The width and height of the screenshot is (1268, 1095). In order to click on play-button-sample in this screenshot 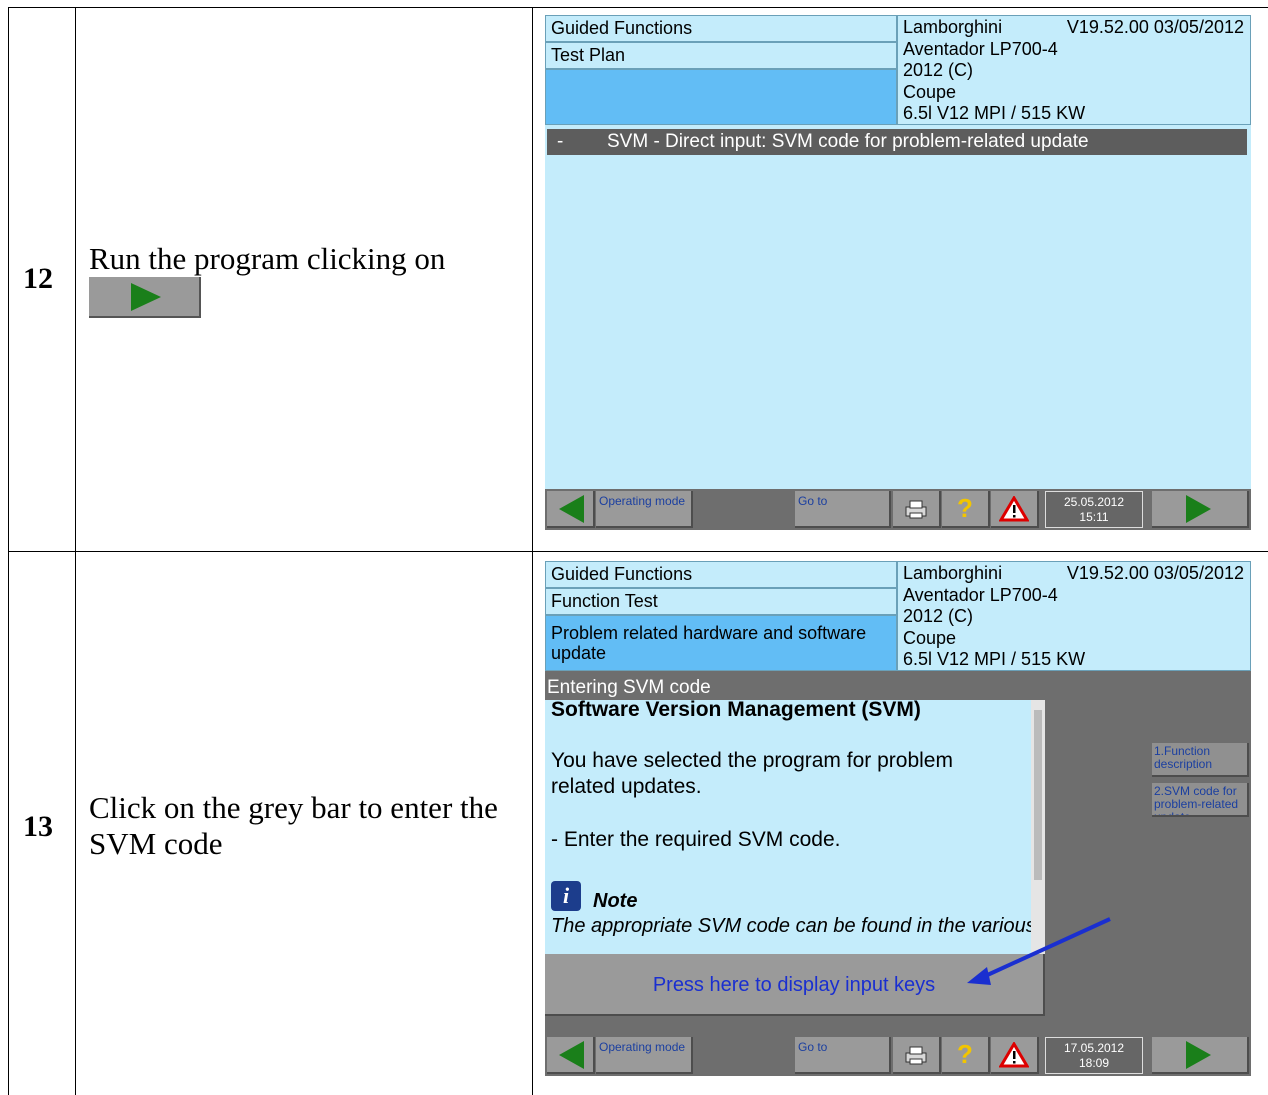, I will do `click(145, 297)`.